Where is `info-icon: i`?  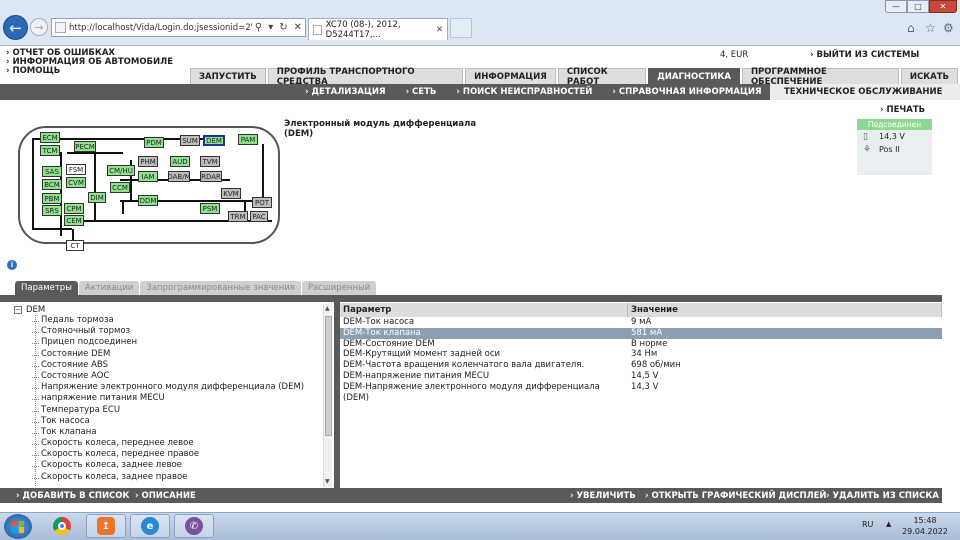
info-icon: i is located at coordinates (12, 265).